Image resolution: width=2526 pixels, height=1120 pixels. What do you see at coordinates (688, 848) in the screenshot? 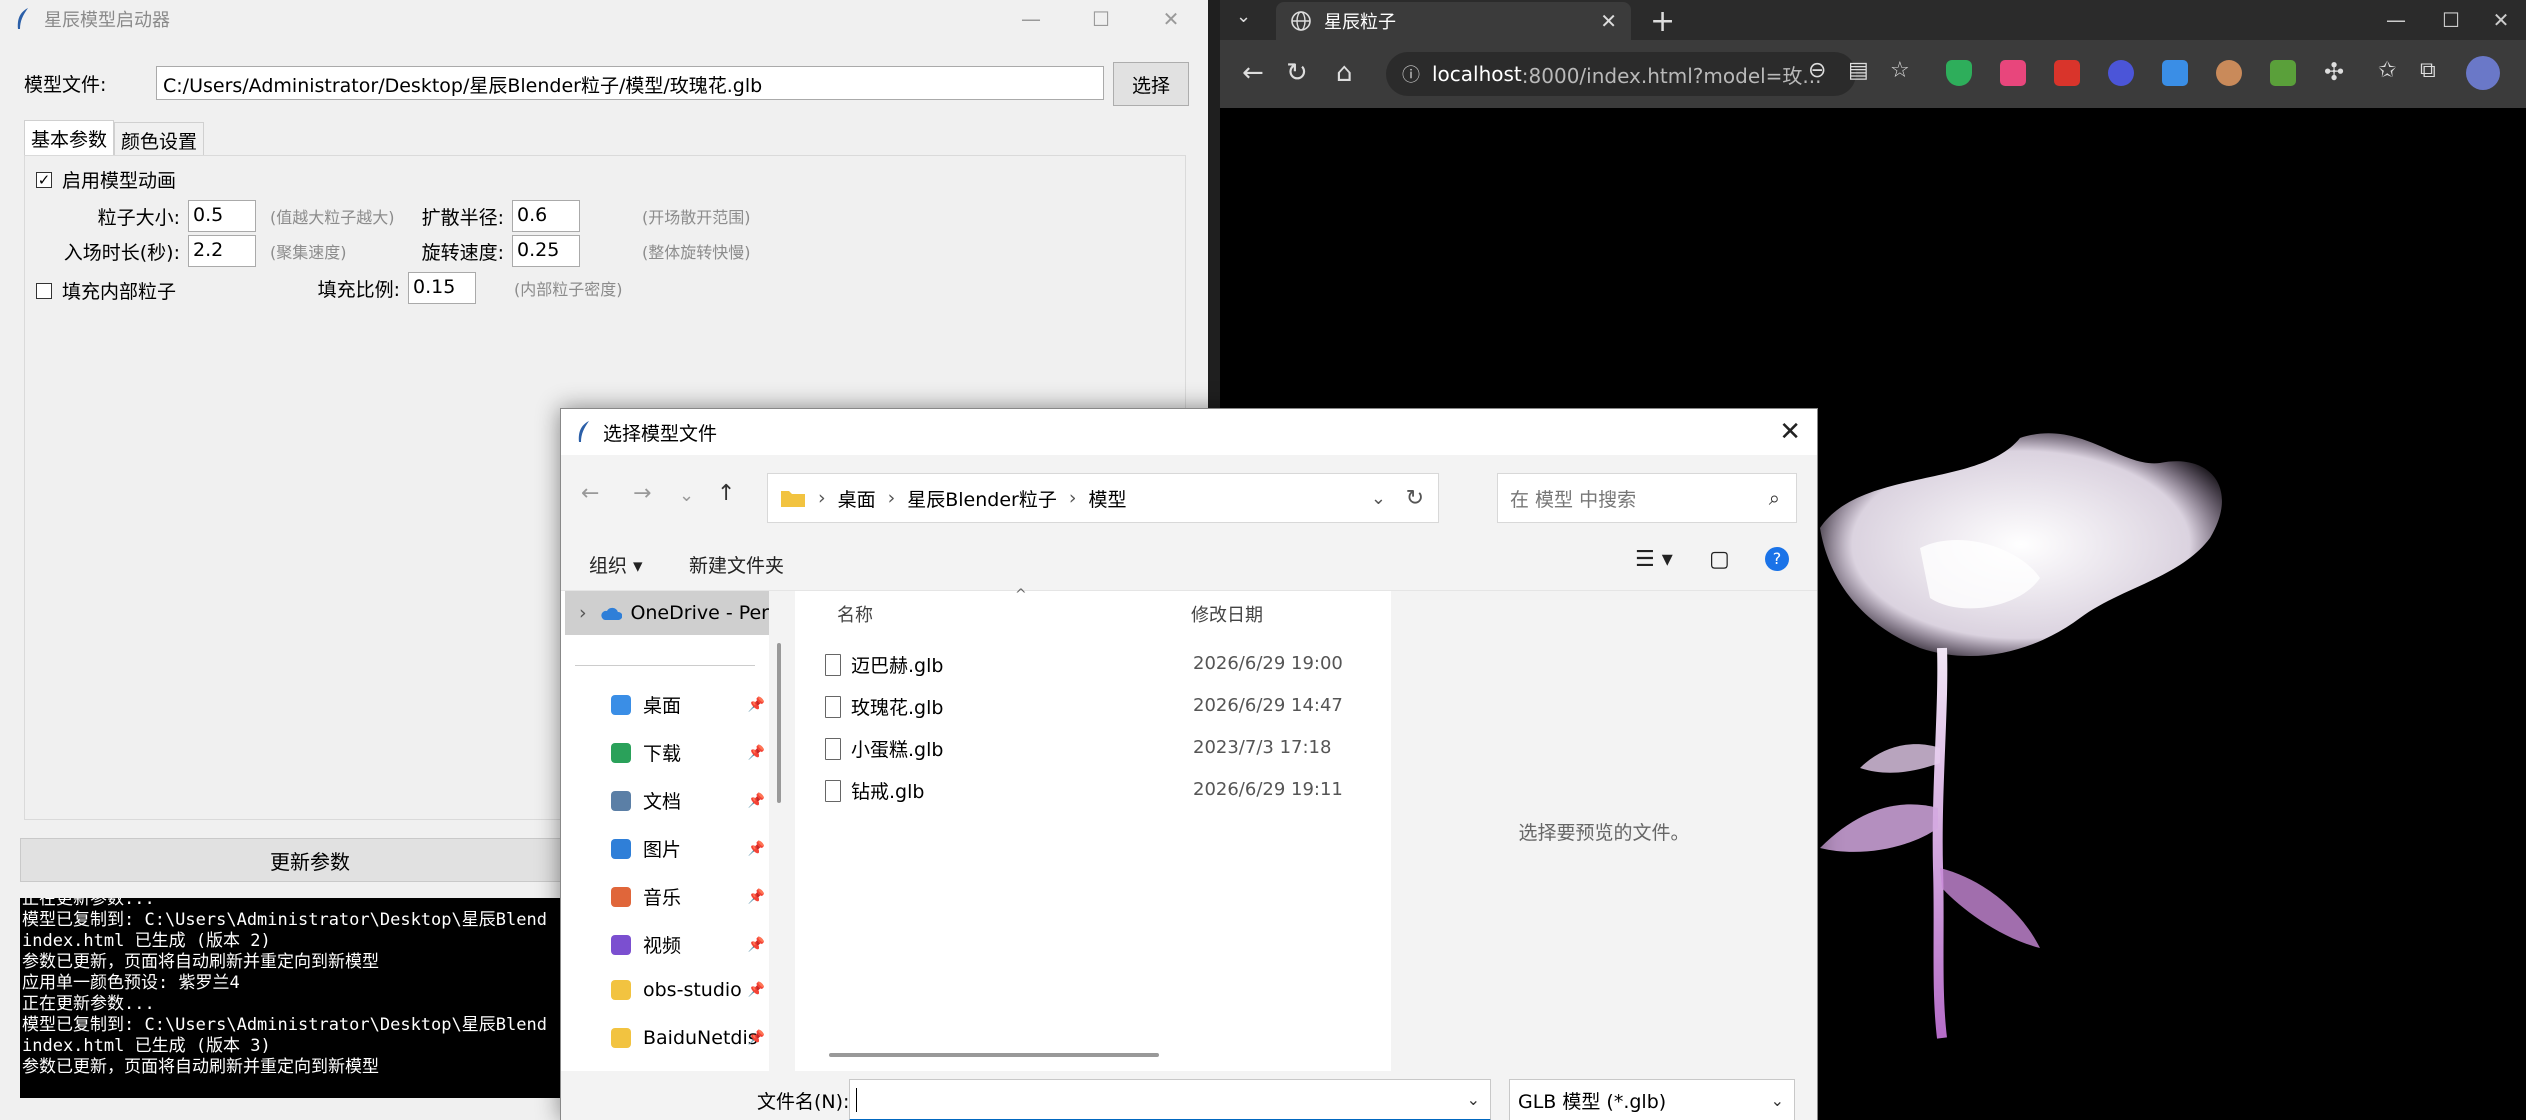
I see `nav-item: 图片 📌` at bounding box center [688, 848].